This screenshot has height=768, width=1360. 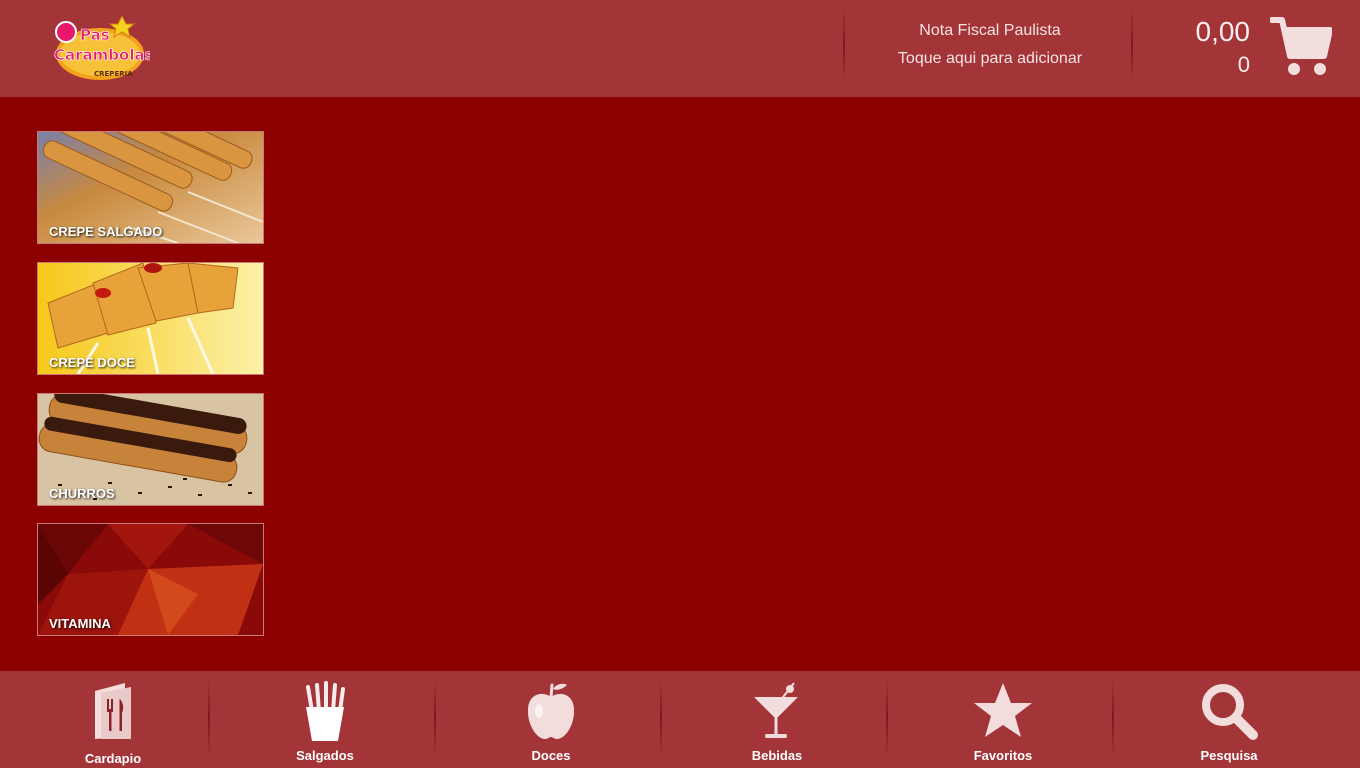 What do you see at coordinates (102, 55) in the screenshot?
I see `svg-text: Carambolas` at bounding box center [102, 55].